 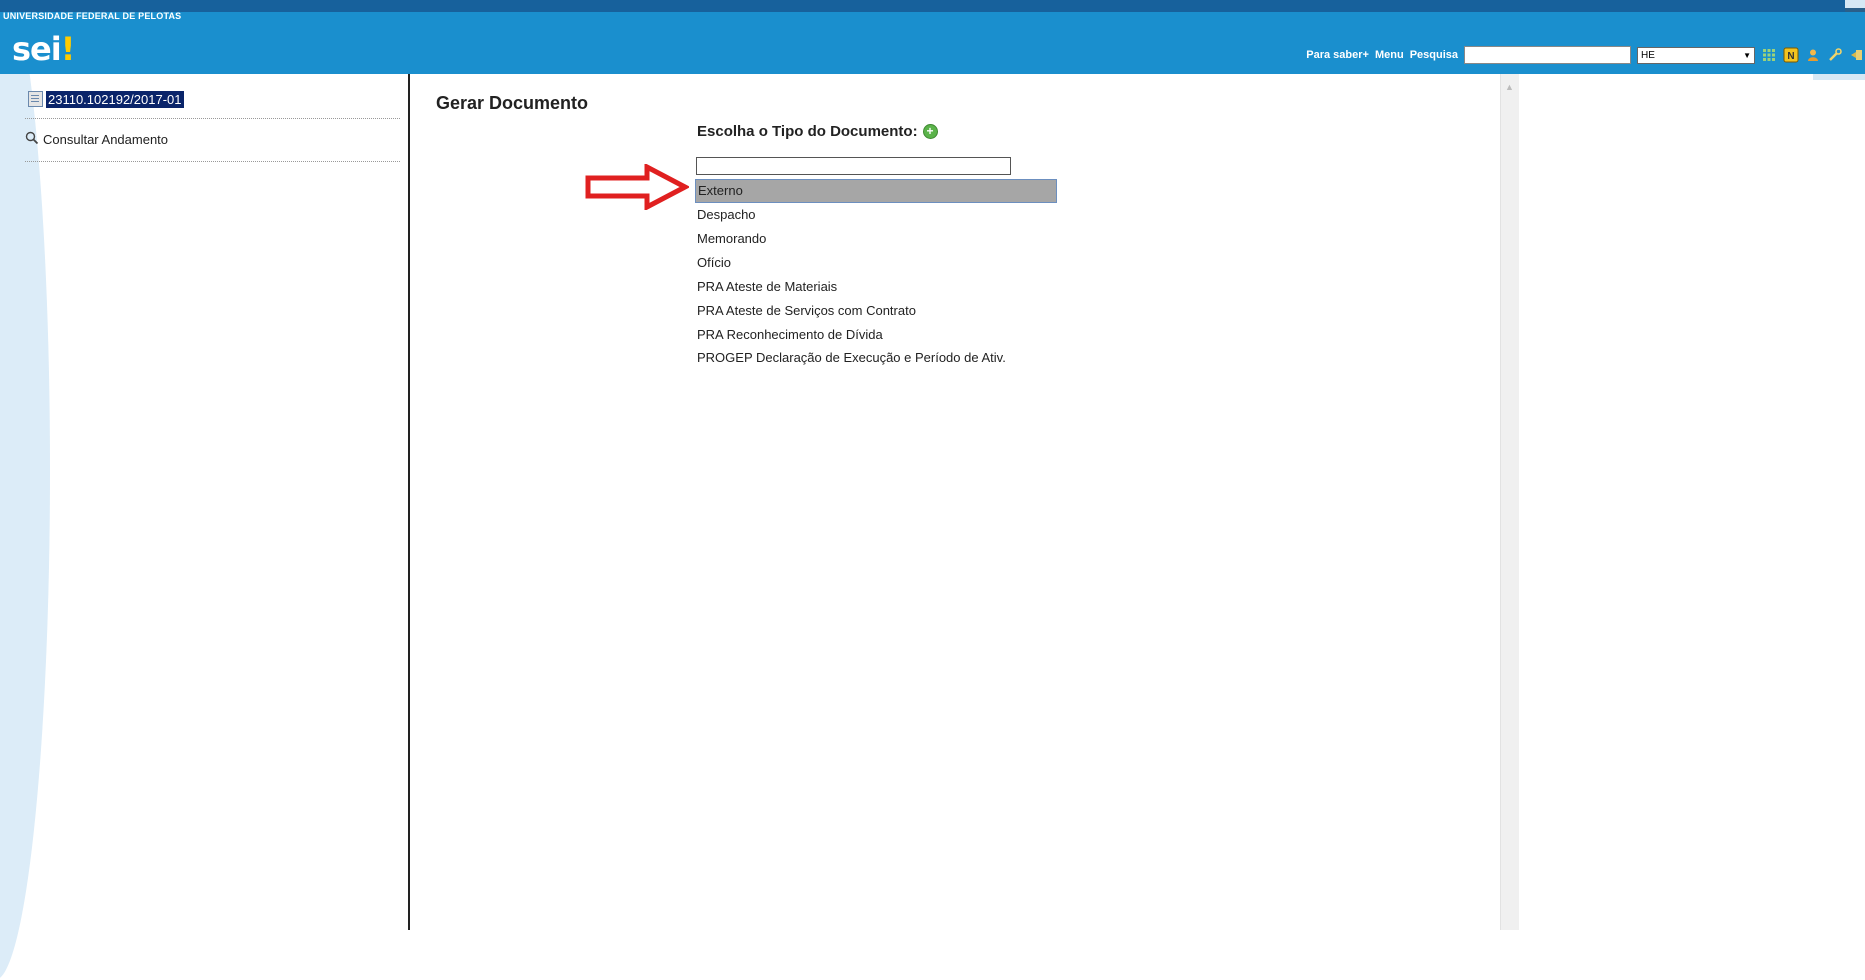 I want to click on nav-para-saber: Para saber+, so click(x=1337, y=55).